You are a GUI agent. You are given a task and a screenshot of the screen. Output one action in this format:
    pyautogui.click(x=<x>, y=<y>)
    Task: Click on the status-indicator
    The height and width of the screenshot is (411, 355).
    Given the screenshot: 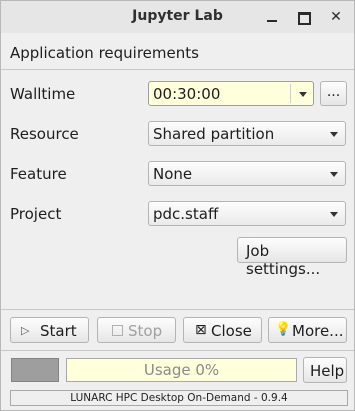 What is the action you would take?
    pyautogui.click(x=35, y=370)
    